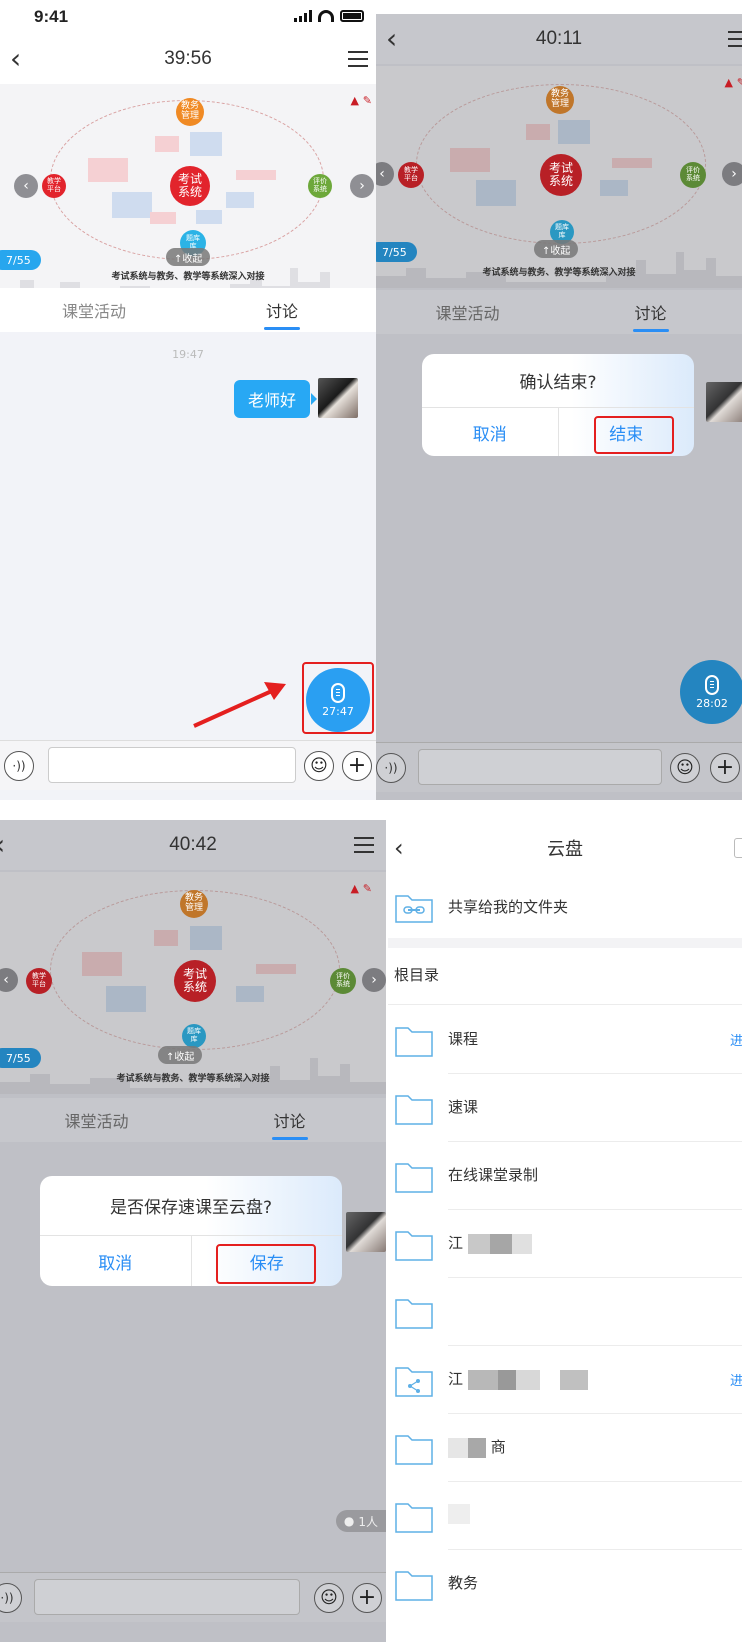 This screenshot has height=1642, width=742. Describe the element at coordinates (338, 698) in the screenshot. I see `highlight-frame` at that location.